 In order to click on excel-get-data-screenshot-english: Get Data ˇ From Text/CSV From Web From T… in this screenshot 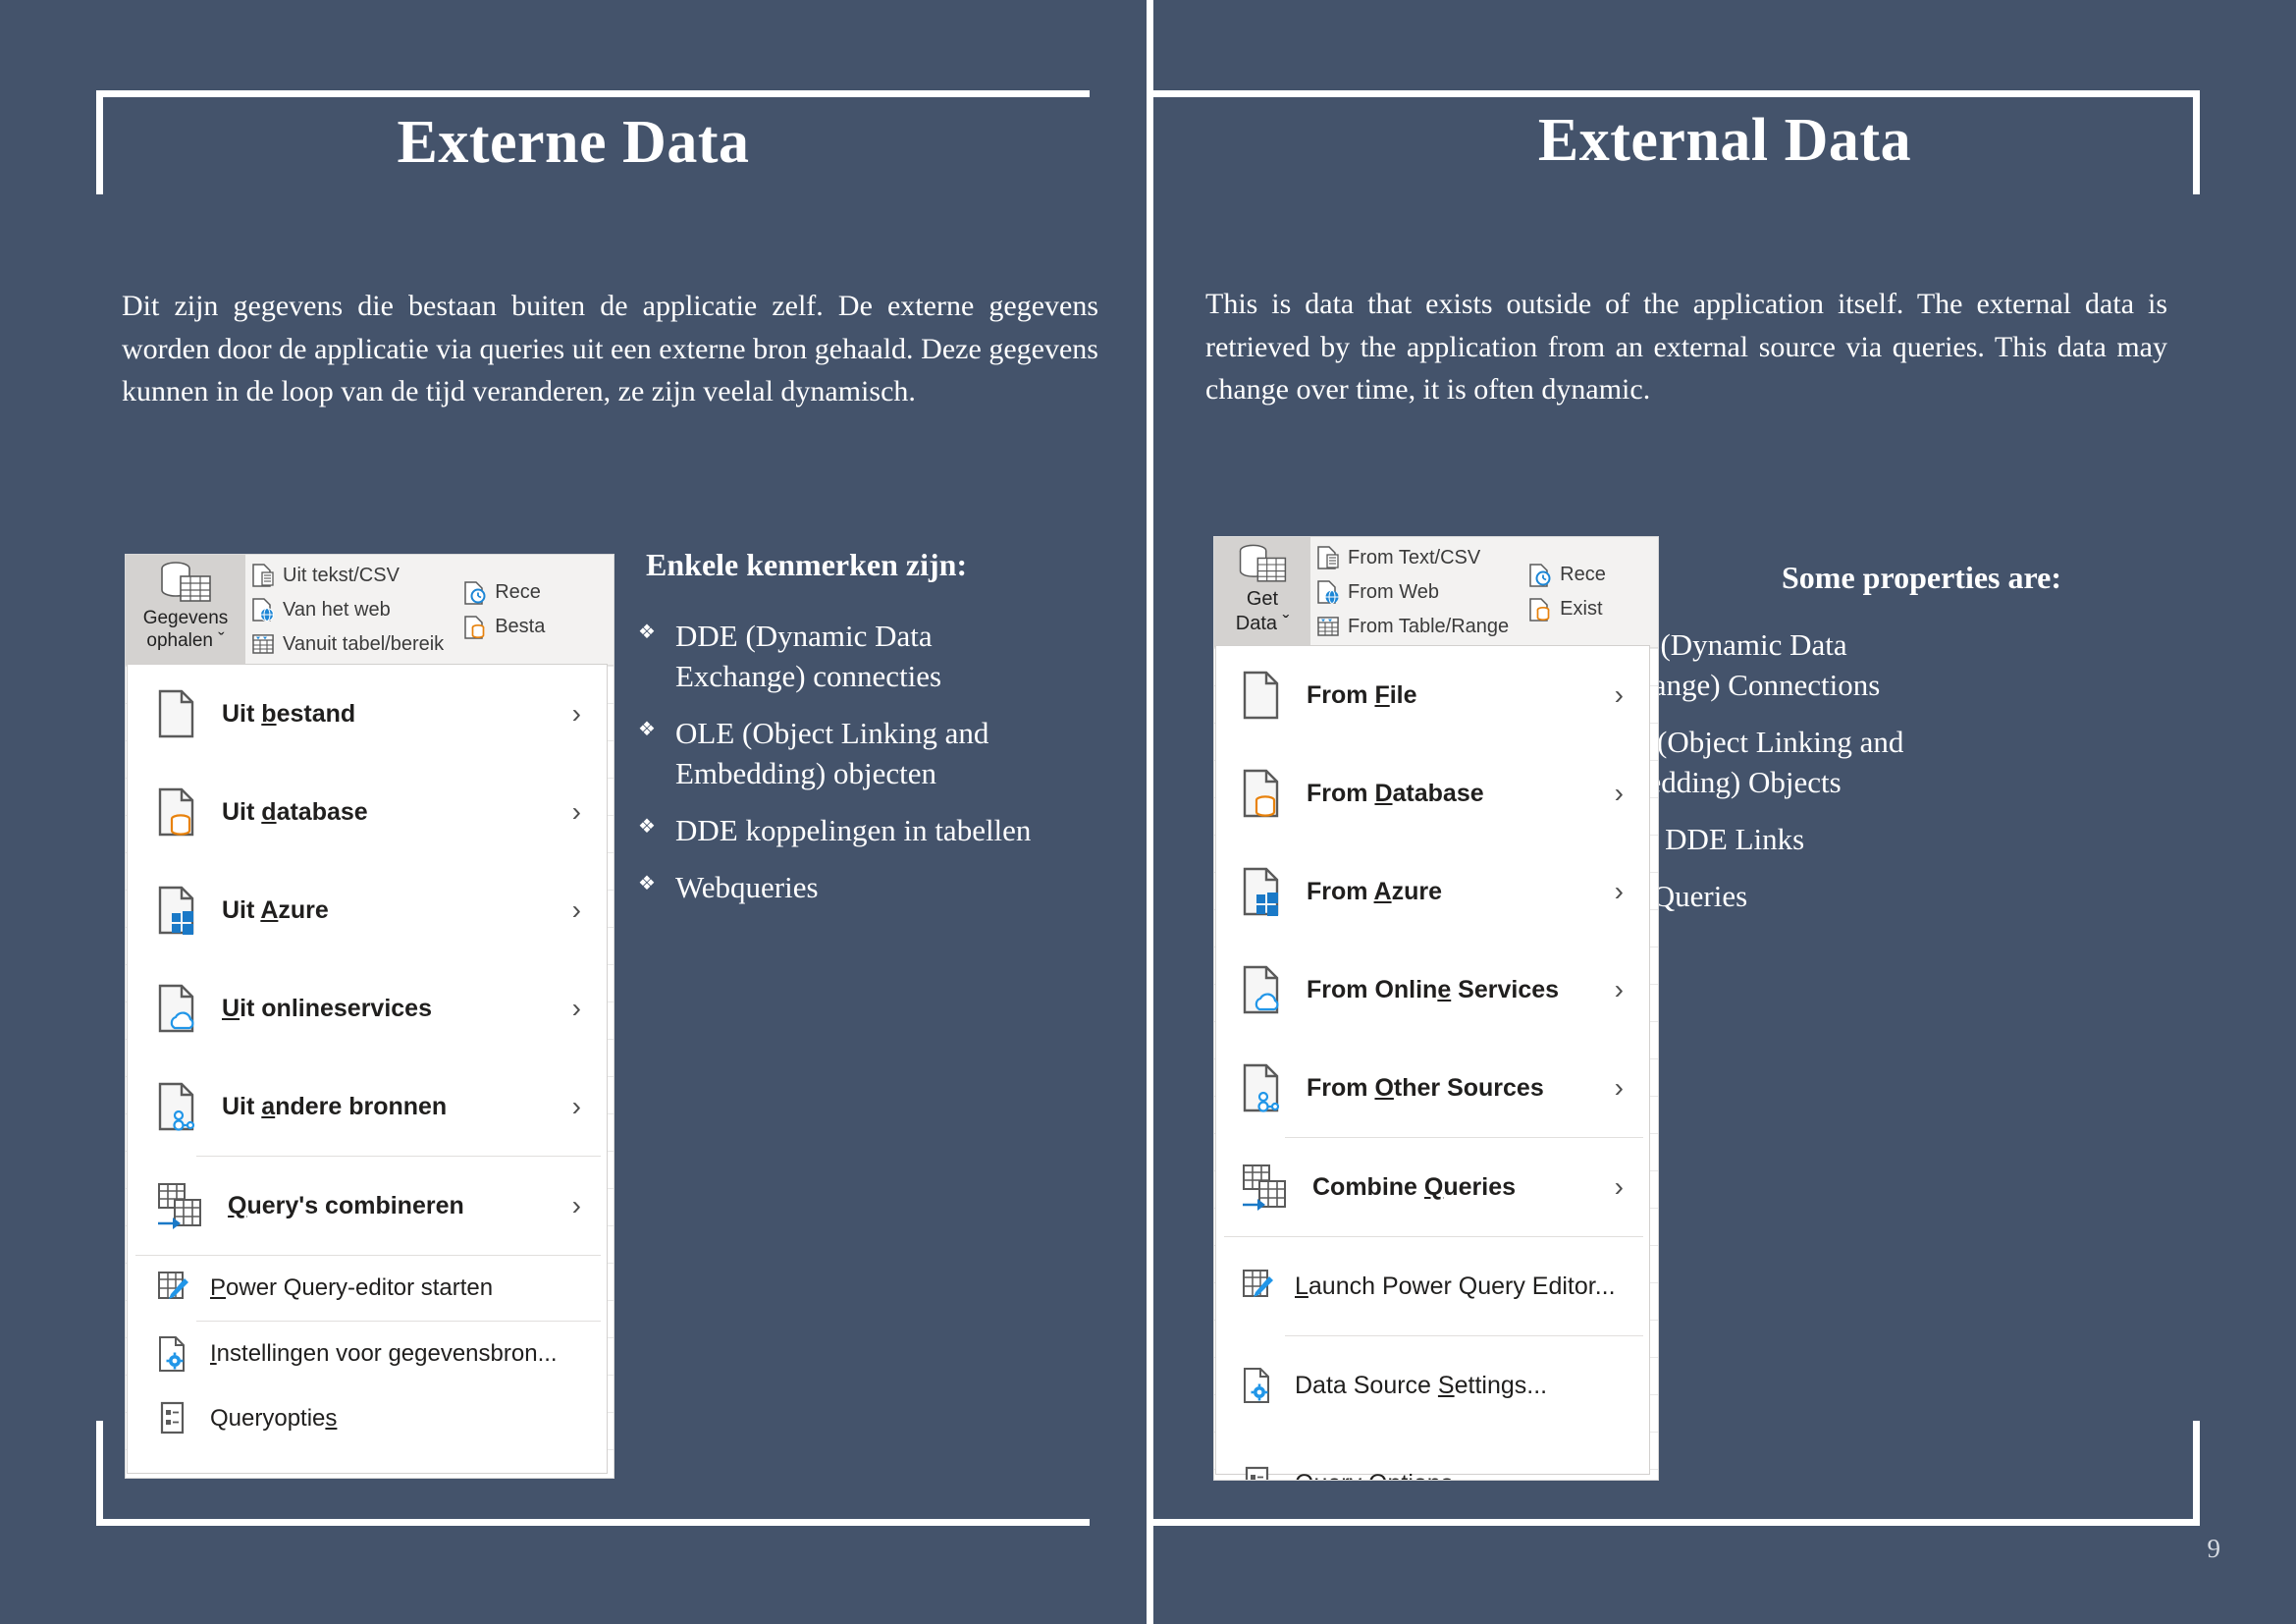, I will do `click(1436, 1008)`.